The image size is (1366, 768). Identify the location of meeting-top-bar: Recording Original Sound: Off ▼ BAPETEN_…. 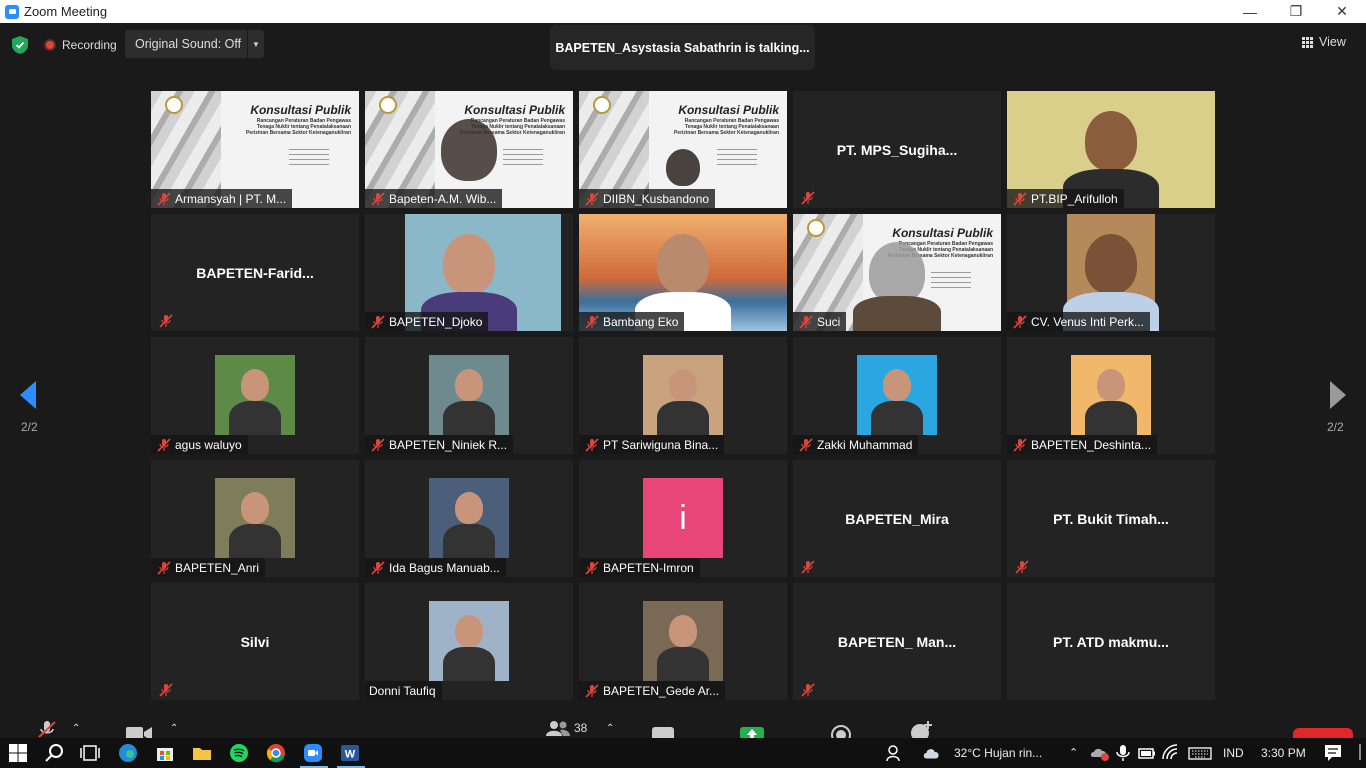
(683, 47).